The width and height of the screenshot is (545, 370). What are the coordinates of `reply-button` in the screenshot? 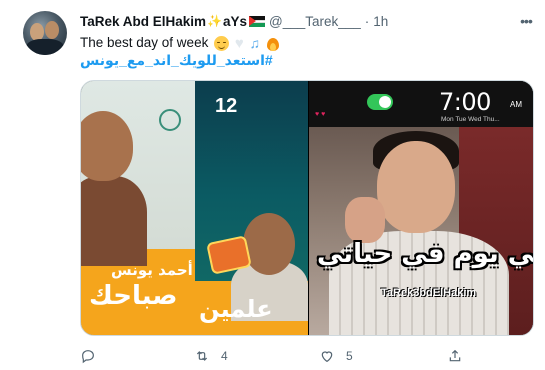 It's located at (93, 356).